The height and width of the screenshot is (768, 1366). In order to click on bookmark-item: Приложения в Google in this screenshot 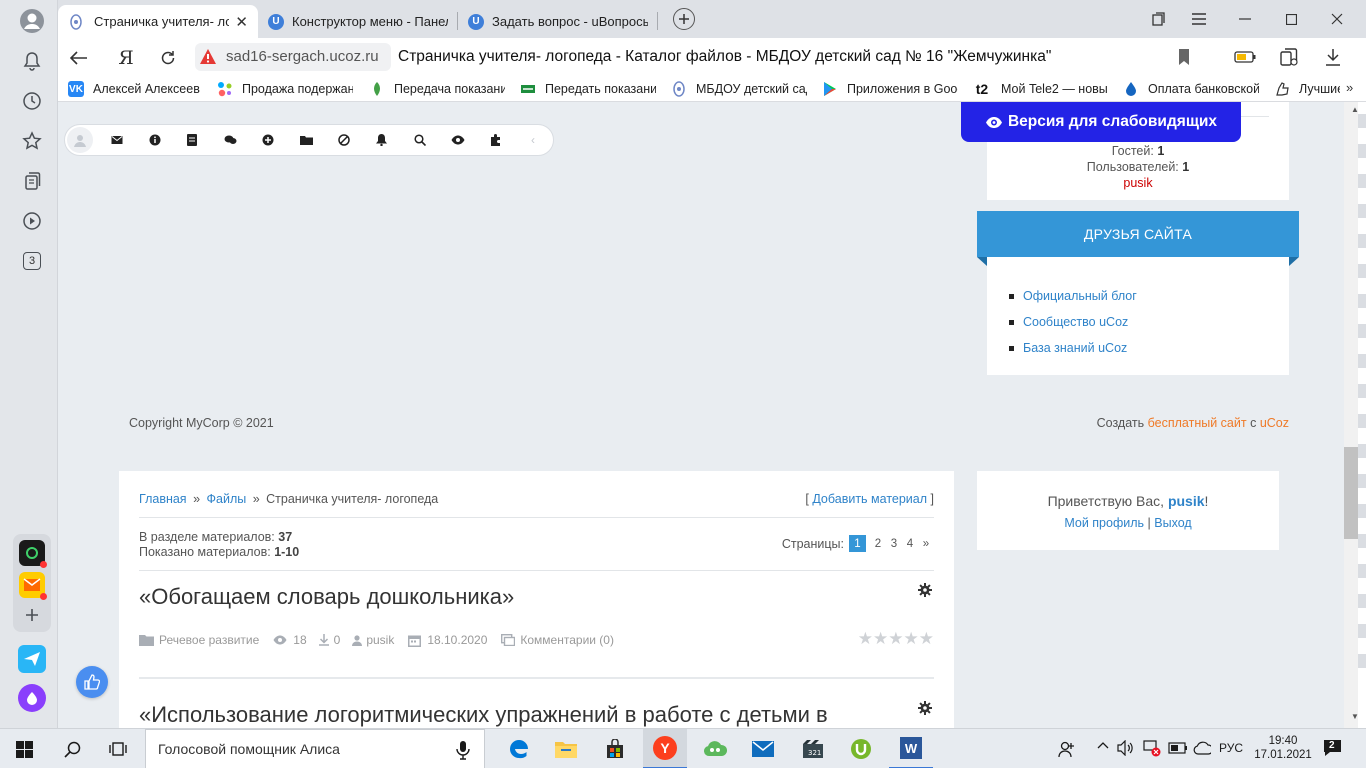, I will do `click(890, 89)`.